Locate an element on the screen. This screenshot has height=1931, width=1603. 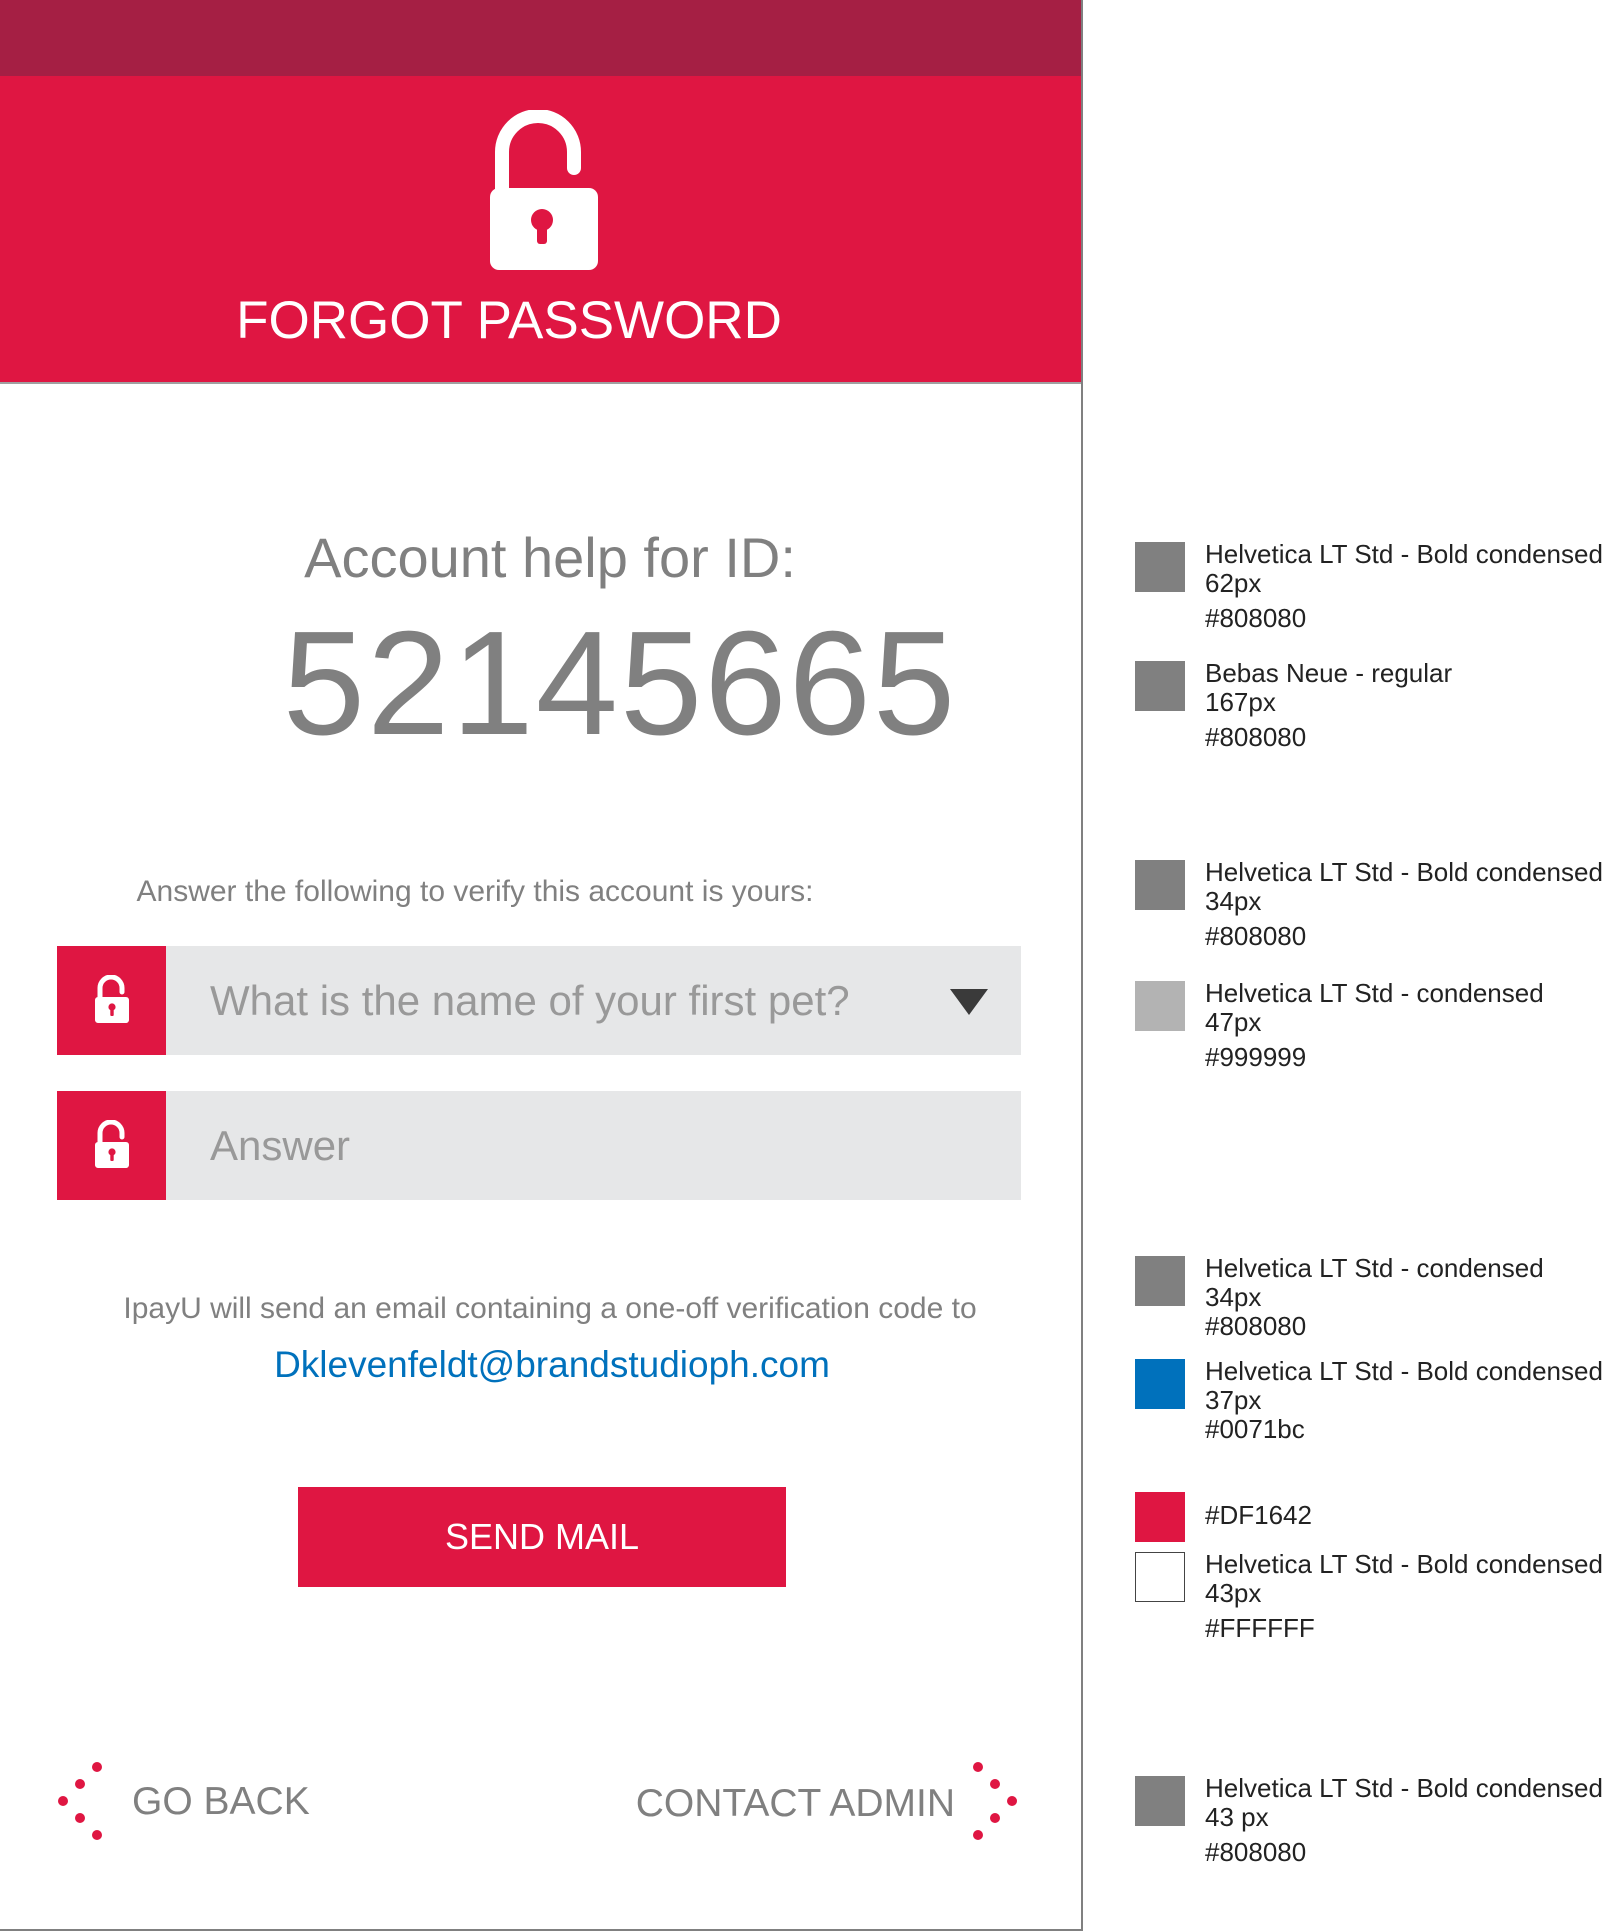
spec-size: 43px is located at coordinates (1233, 1593).